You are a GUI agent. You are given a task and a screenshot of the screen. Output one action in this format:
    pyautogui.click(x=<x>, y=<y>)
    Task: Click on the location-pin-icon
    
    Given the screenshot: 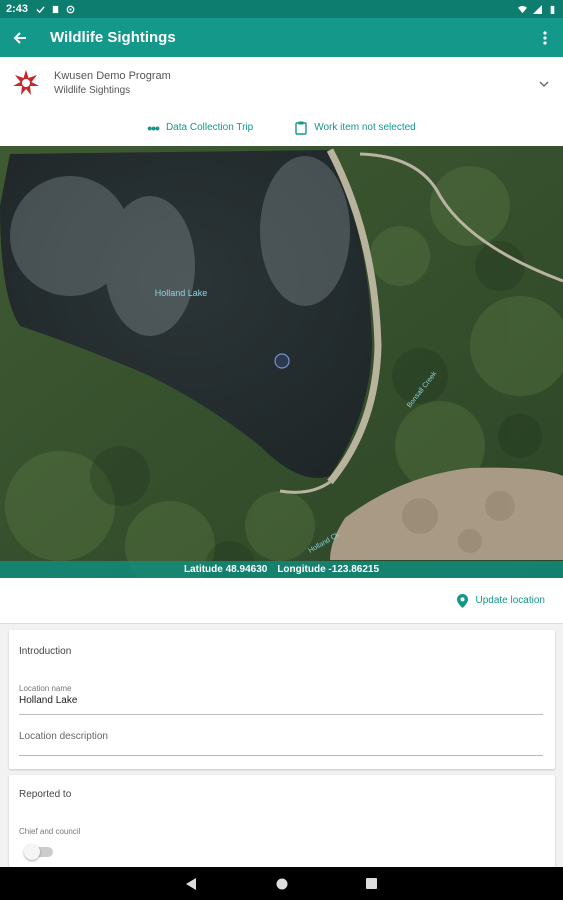 What is the action you would take?
    pyautogui.click(x=462, y=600)
    